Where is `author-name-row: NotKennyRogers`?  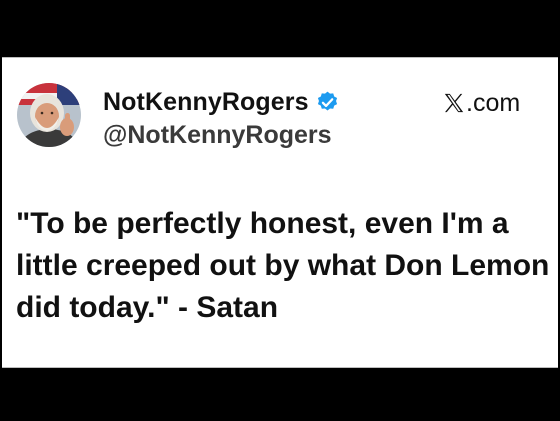
author-name-row: NotKennyRogers is located at coordinates (221, 102).